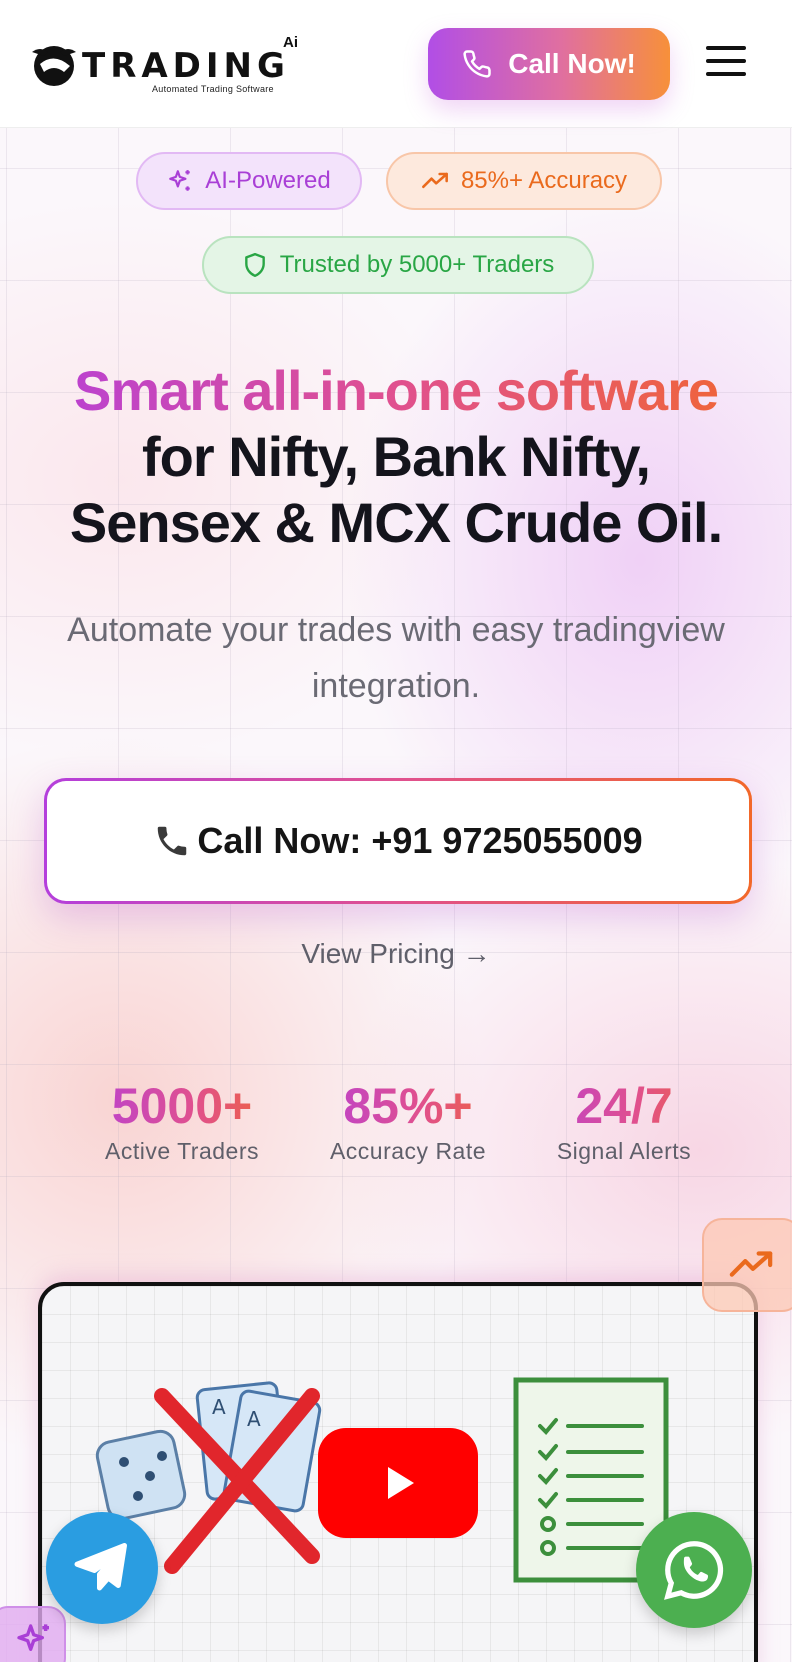  I want to click on stat-value: 85%+, so click(408, 1106).